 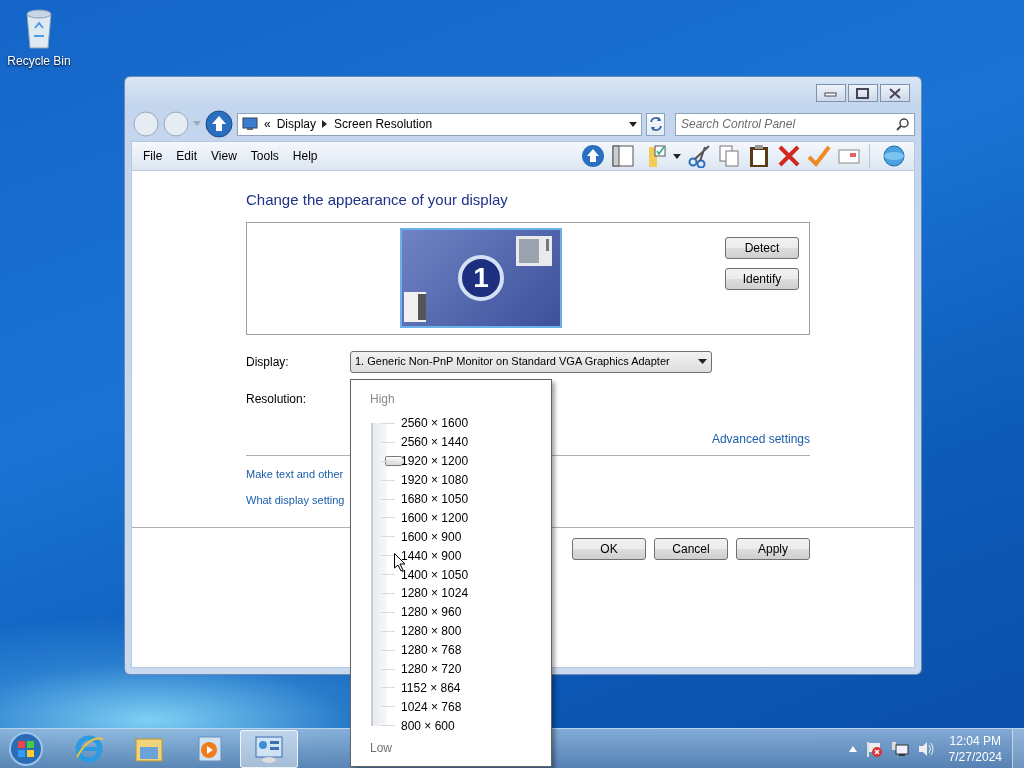 I want to click on resolution-option: 1280 × 800, so click(x=431, y=631).